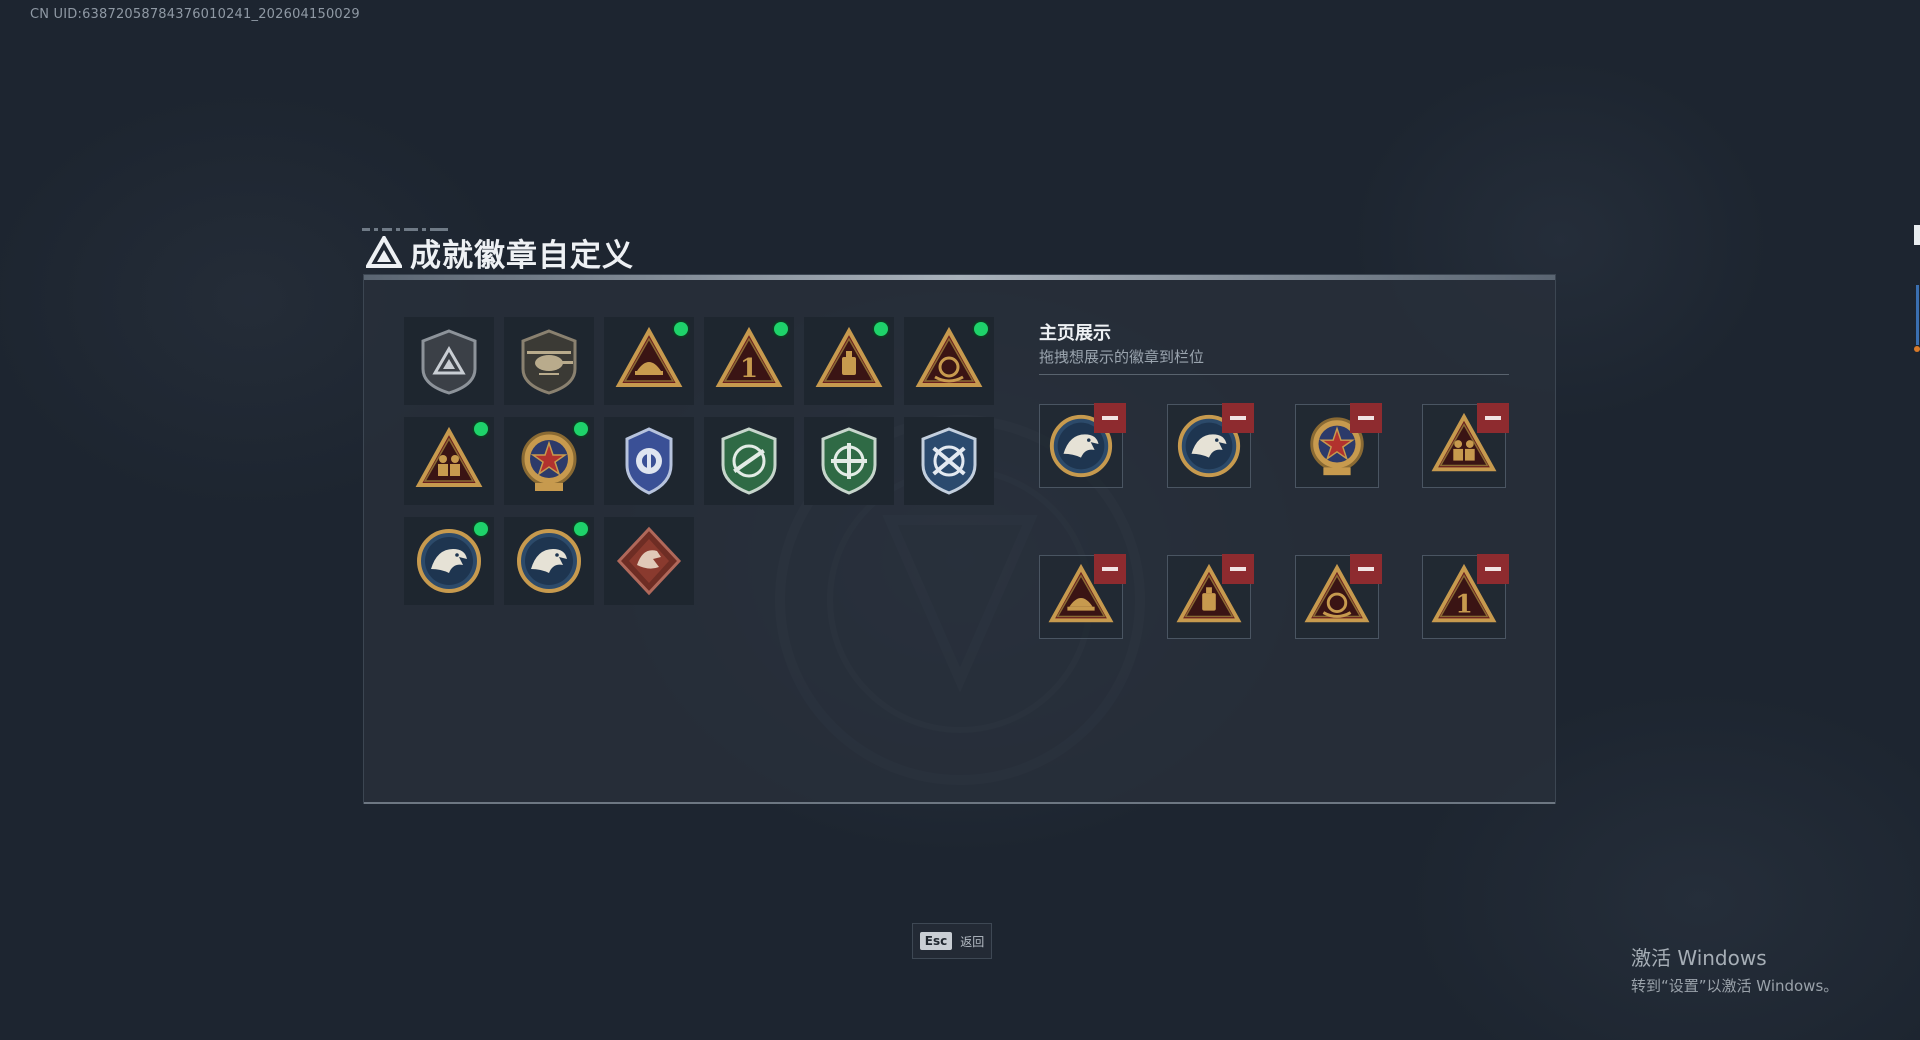  Describe the element at coordinates (1122, 357) in the screenshot. I see `showcase-subtitle: 拖拽想展示的徽章到栏位` at that location.